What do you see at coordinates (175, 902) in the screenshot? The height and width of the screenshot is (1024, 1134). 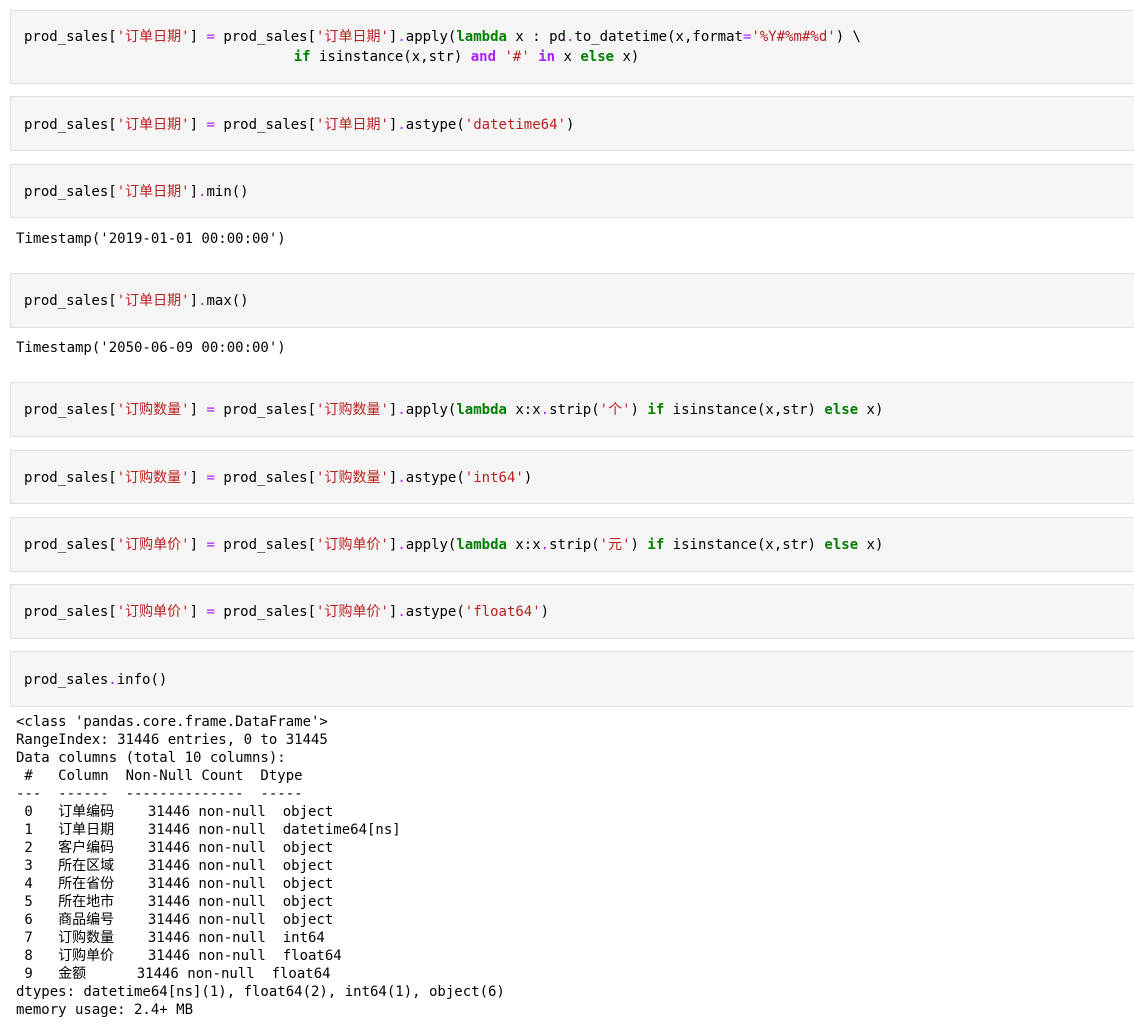 I see `output-line: 5 所在地市 31446 non-null object` at bounding box center [175, 902].